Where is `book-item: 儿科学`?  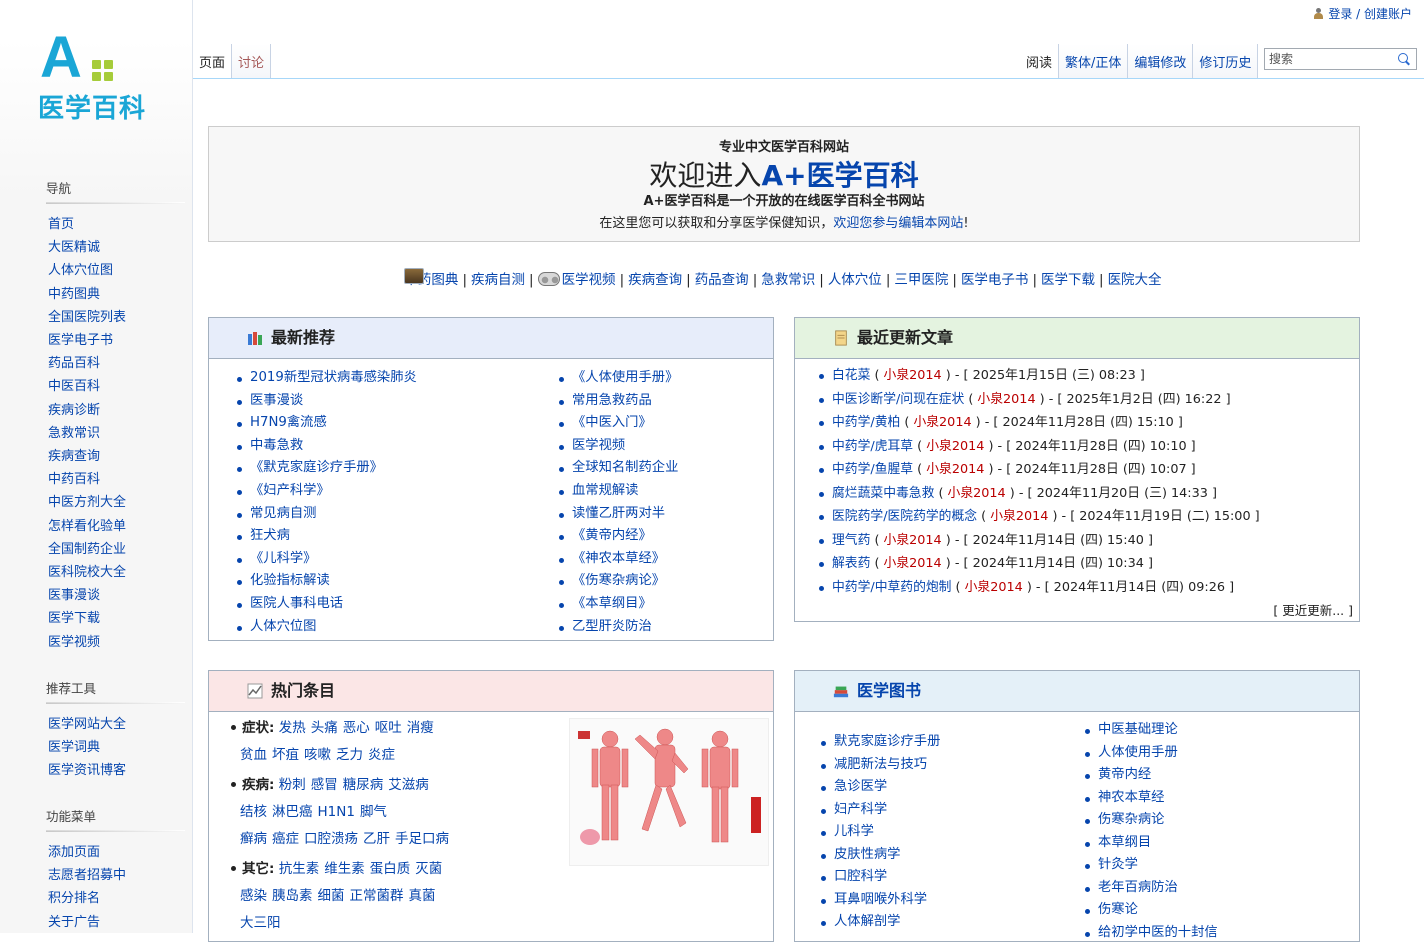 book-item: 儿科学 is located at coordinates (880, 832).